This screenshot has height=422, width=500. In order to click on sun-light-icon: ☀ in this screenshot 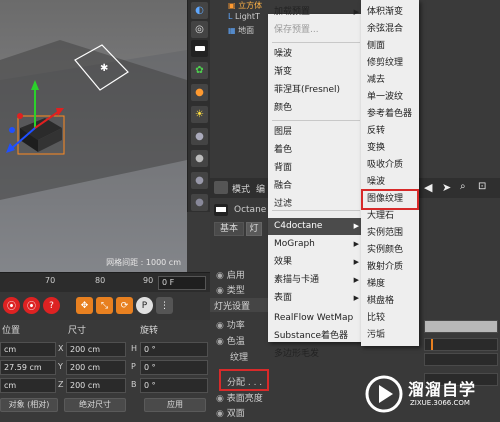, I will do `click(199, 114)`.